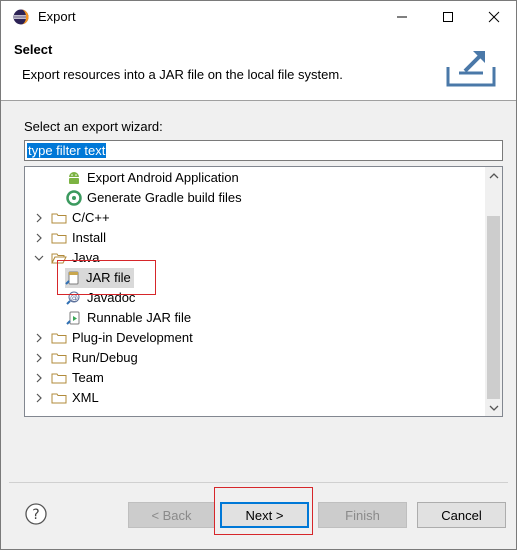 This screenshot has height=550, width=525. I want to click on tree-item-run-debug: Run/Debug, so click(85, 358).